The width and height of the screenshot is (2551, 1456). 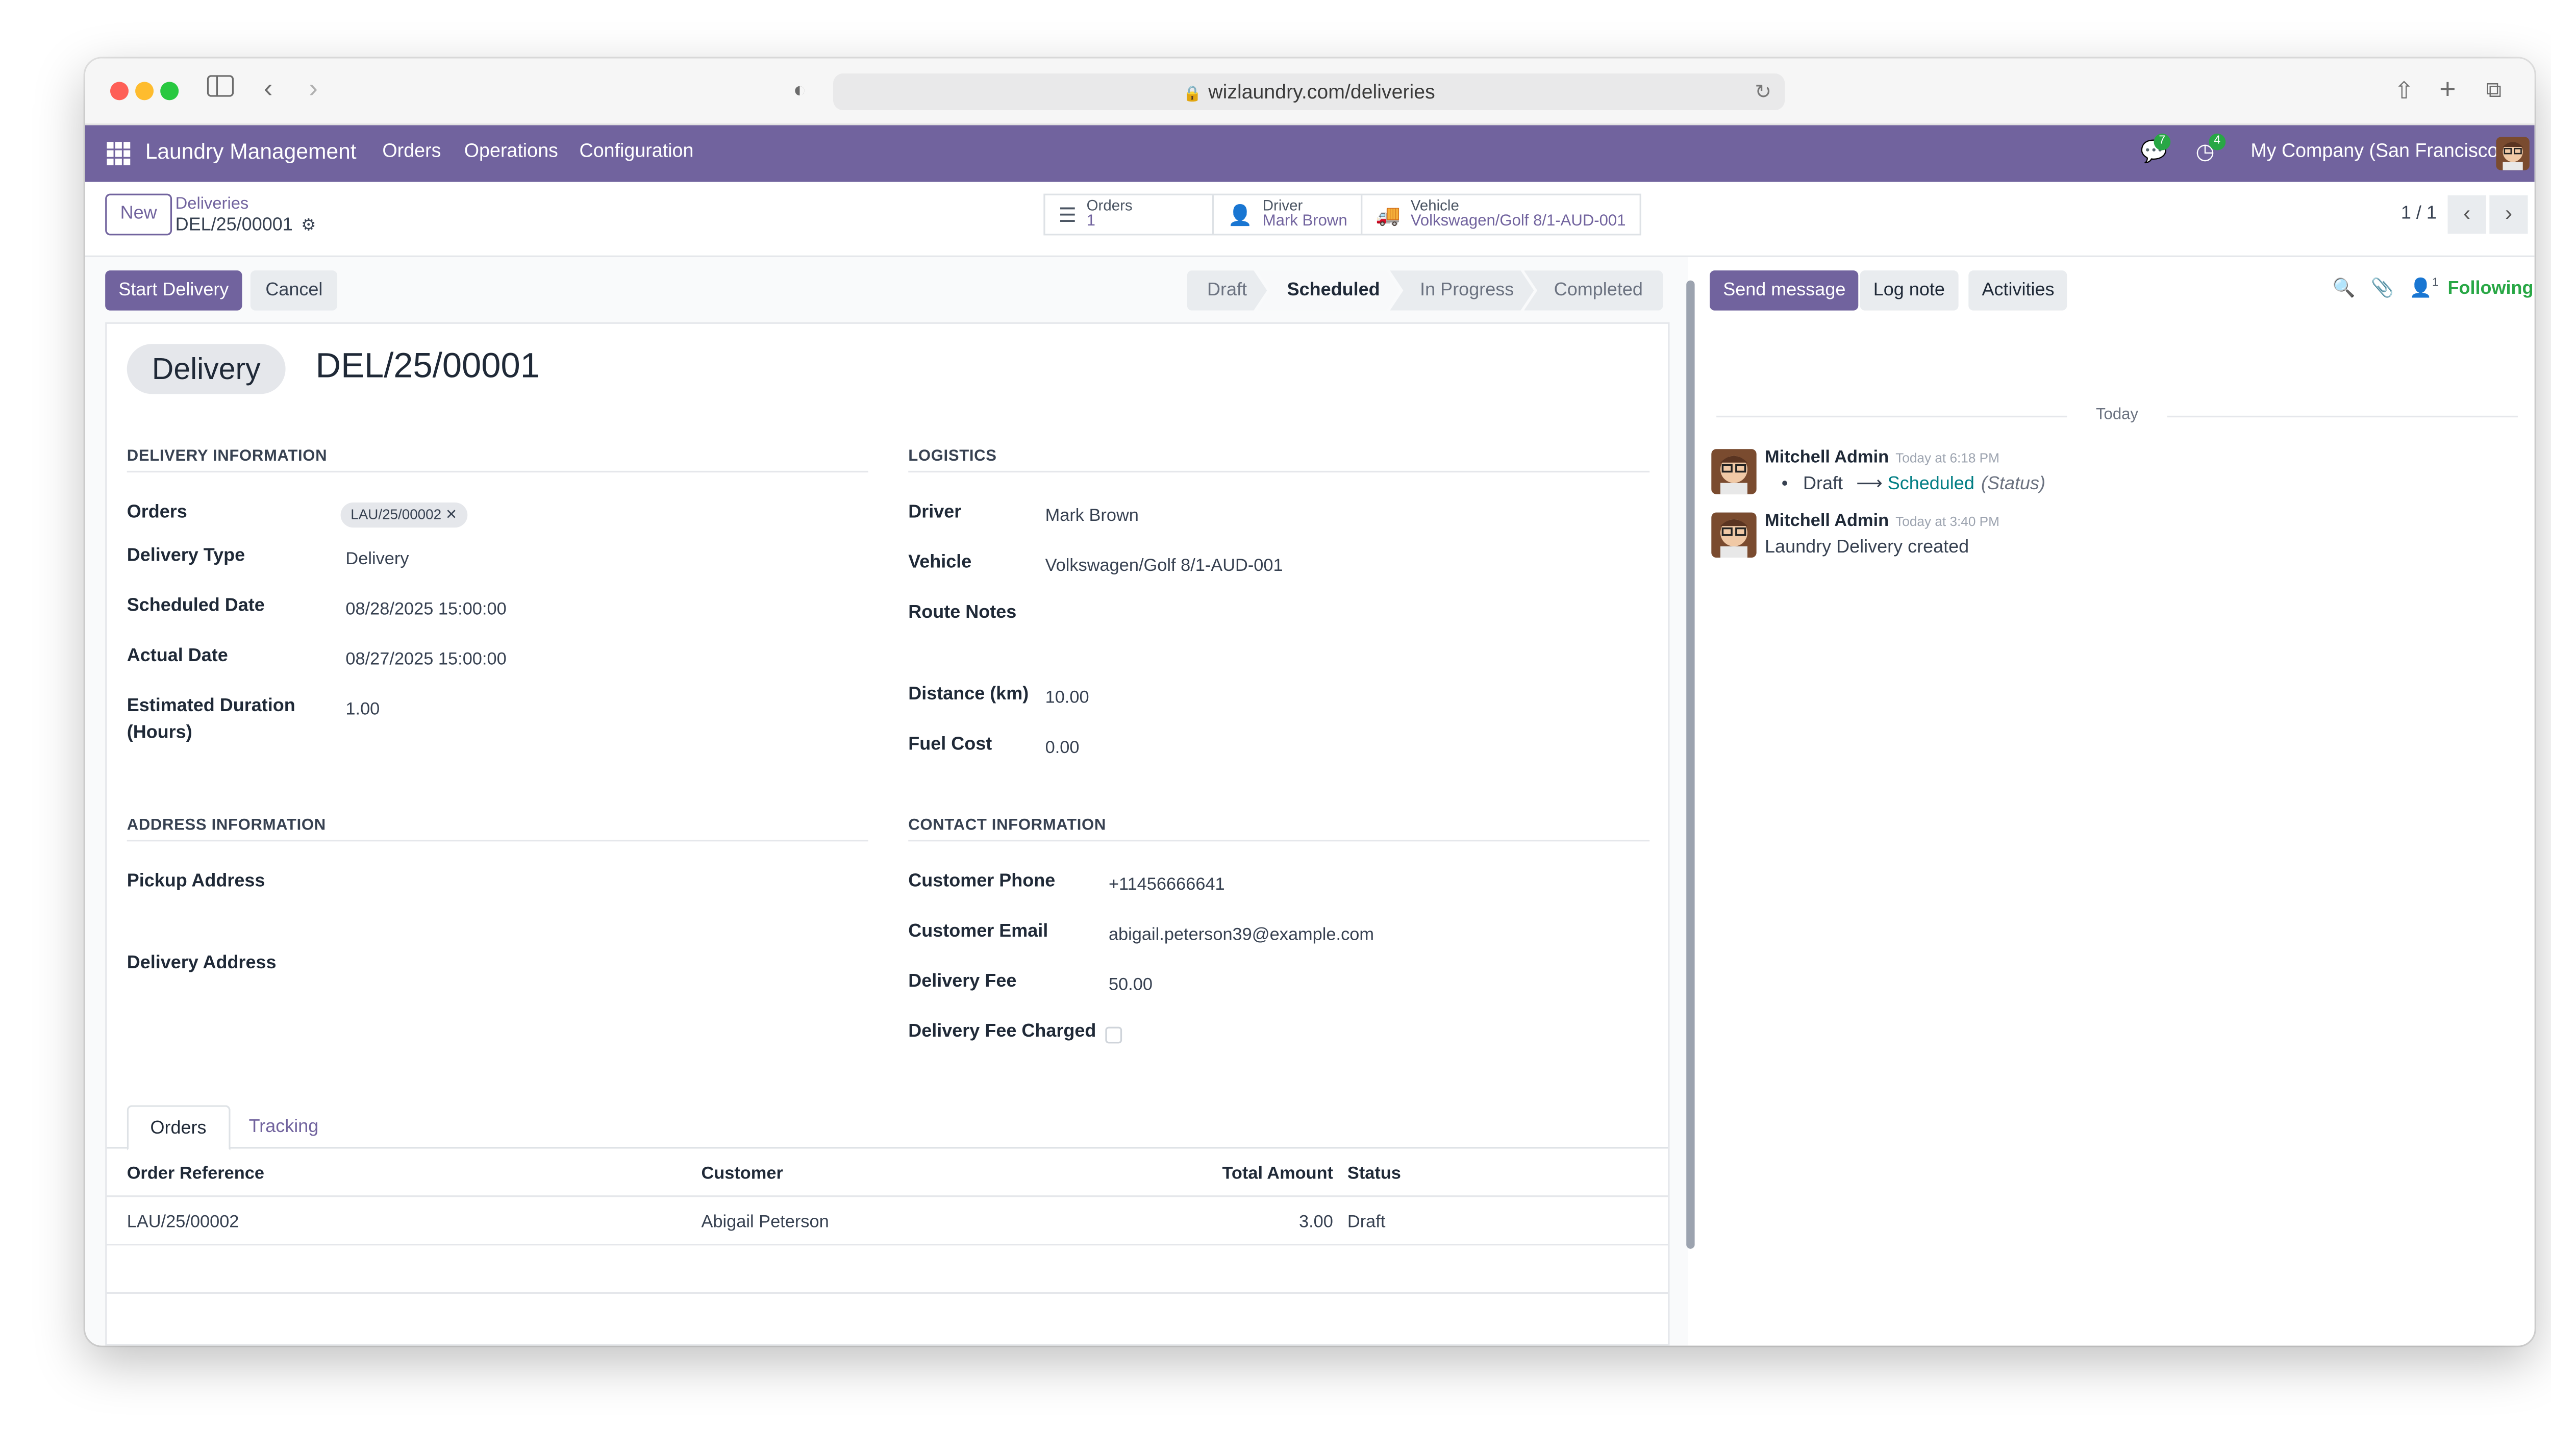 What do you see at coordinates (742, 1174) in the screenshot?
I see `column-customer: Customer` at bounding box center [742, 1174].